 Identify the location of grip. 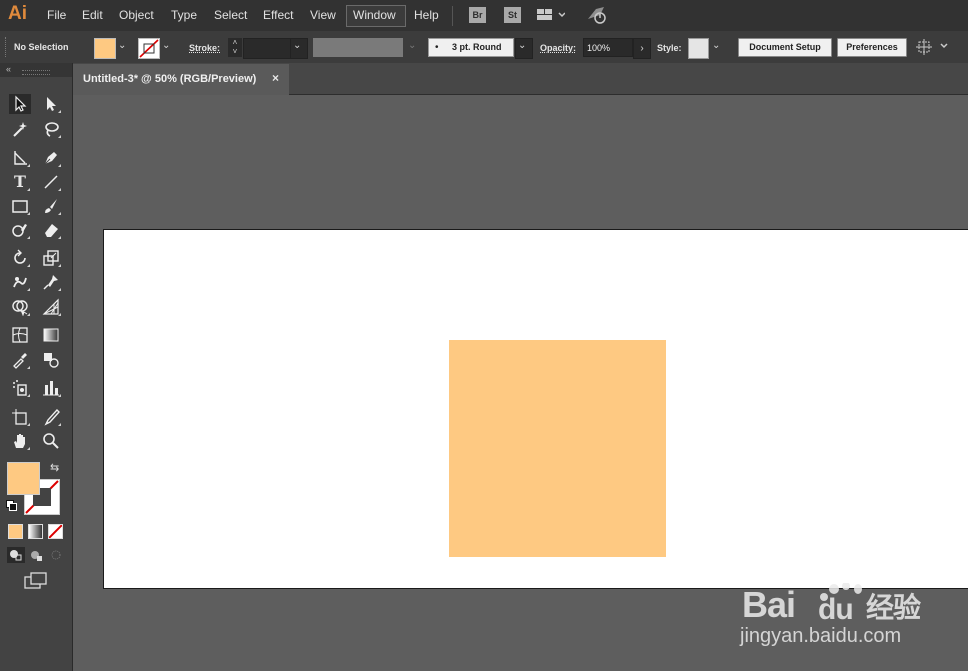
(6, 47).